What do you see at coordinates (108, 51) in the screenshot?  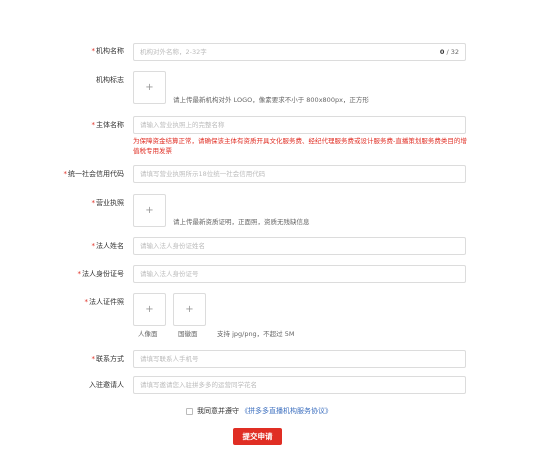 I see `org-name-label: *机构名称` at bounding box center [108, 51].